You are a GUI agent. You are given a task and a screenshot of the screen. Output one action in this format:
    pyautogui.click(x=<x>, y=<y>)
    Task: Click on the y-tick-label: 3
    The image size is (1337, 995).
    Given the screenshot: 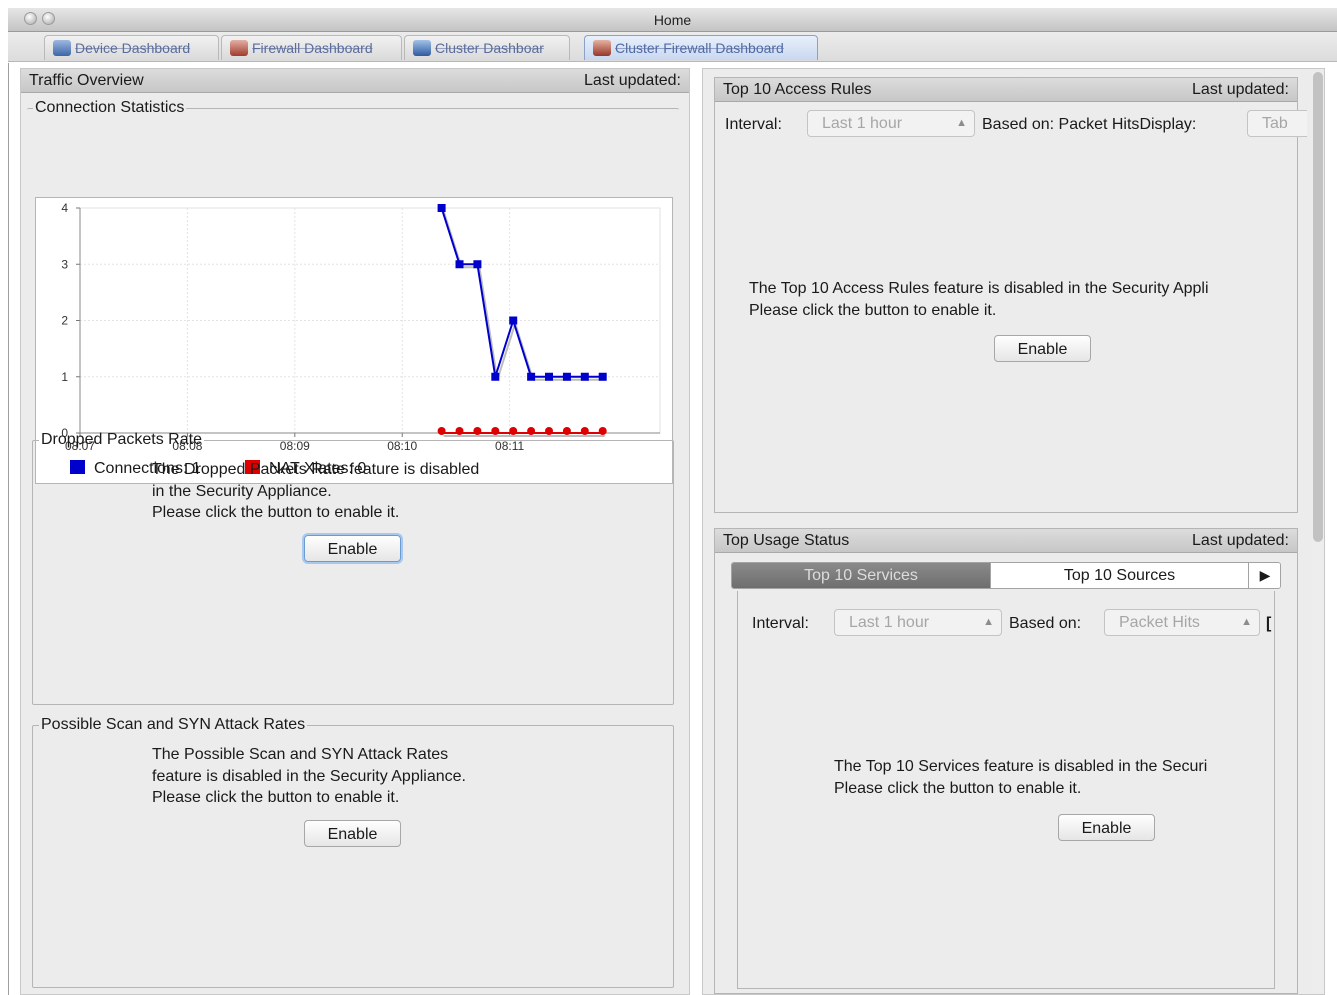 What is the action you would take?
    pyautogui.click(x=64, y=264)
    